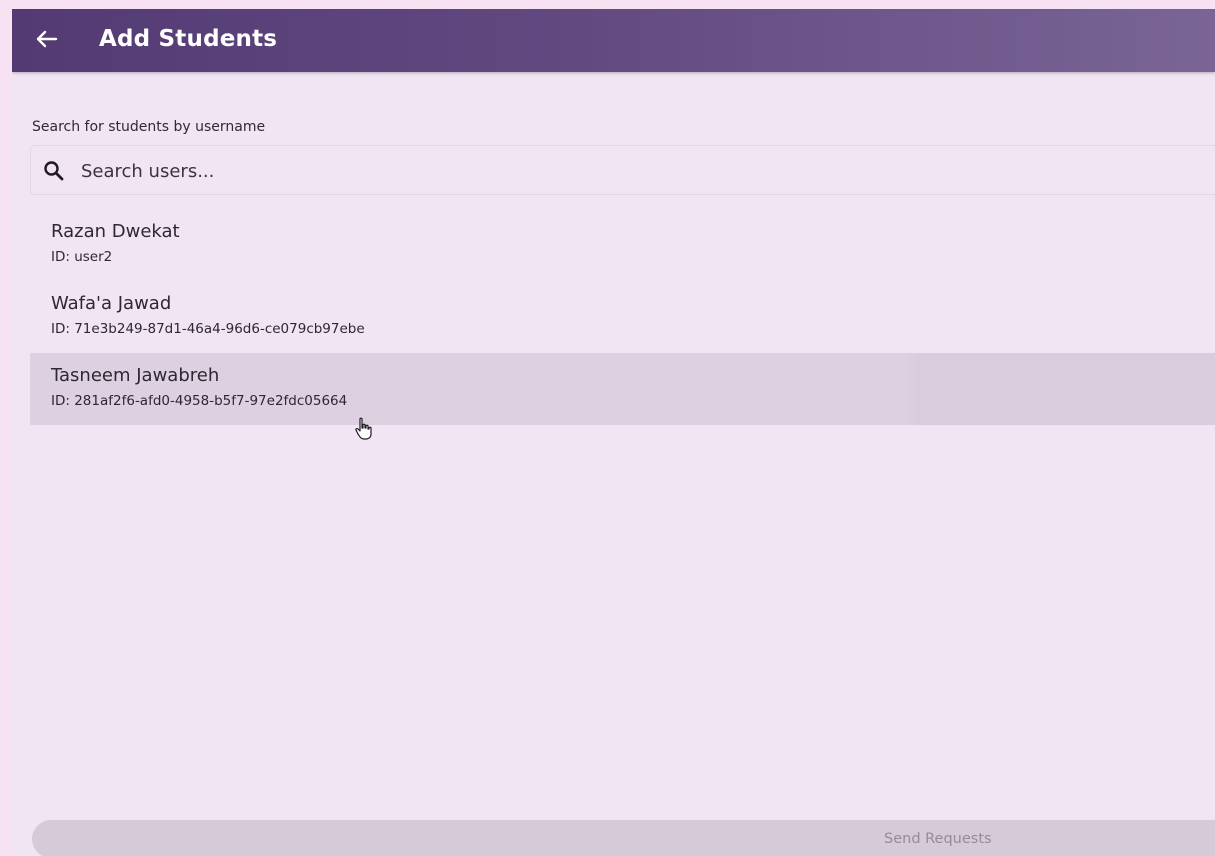  I want to click on user-id: ID: 71e3b249-87d1-46a4-96d6-ce079cb97ebe, so click(208, 329).